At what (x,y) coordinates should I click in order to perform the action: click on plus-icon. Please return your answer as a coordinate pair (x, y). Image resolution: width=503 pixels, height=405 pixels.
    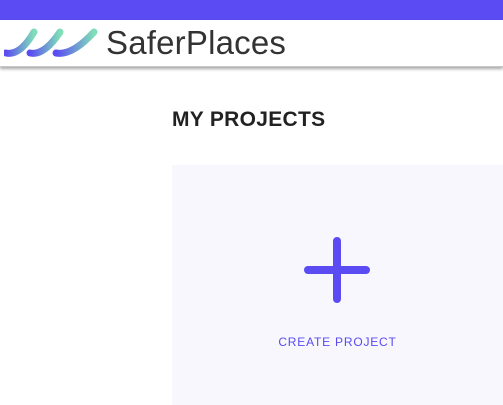
    Looking at the image, I should click on (337, 270).